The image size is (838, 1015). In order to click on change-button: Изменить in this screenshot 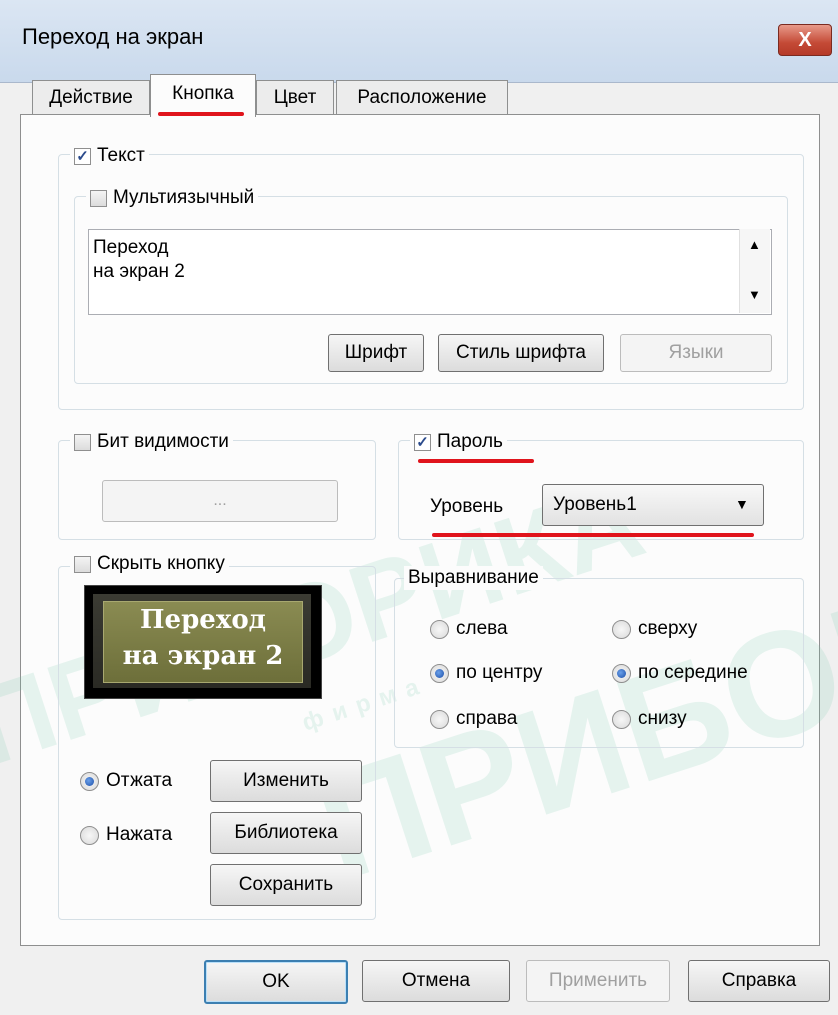, I will do `click(286, 781)`.